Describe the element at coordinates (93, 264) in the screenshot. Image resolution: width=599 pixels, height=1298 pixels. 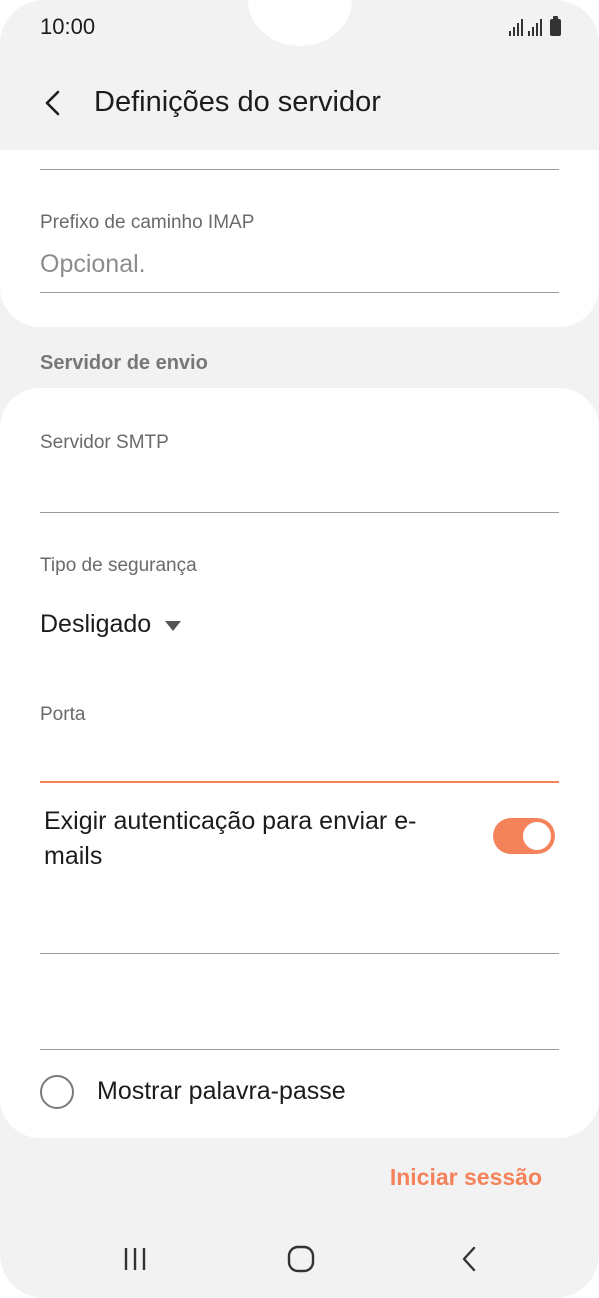
I see `imap-prefix-input: Opcional.` at that location.